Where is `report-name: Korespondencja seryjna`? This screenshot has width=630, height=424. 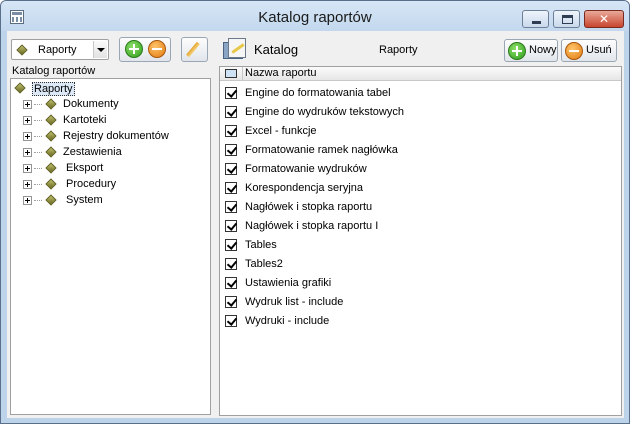
report-name: Korespondencja seryjna is located at coordinates (304, 188).